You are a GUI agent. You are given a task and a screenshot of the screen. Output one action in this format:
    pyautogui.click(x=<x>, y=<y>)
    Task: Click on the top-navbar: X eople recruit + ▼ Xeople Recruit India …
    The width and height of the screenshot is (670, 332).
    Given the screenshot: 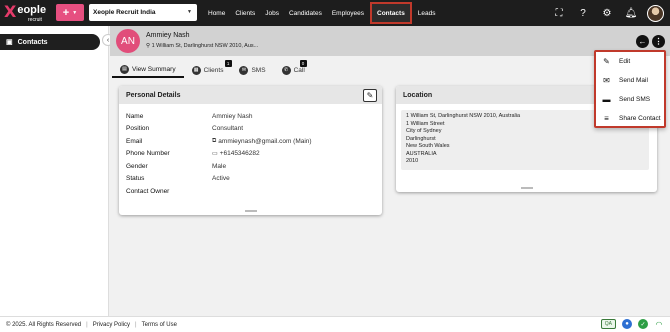 What is the action you would take?
    pyautogui.click(x=335, y=13)
    